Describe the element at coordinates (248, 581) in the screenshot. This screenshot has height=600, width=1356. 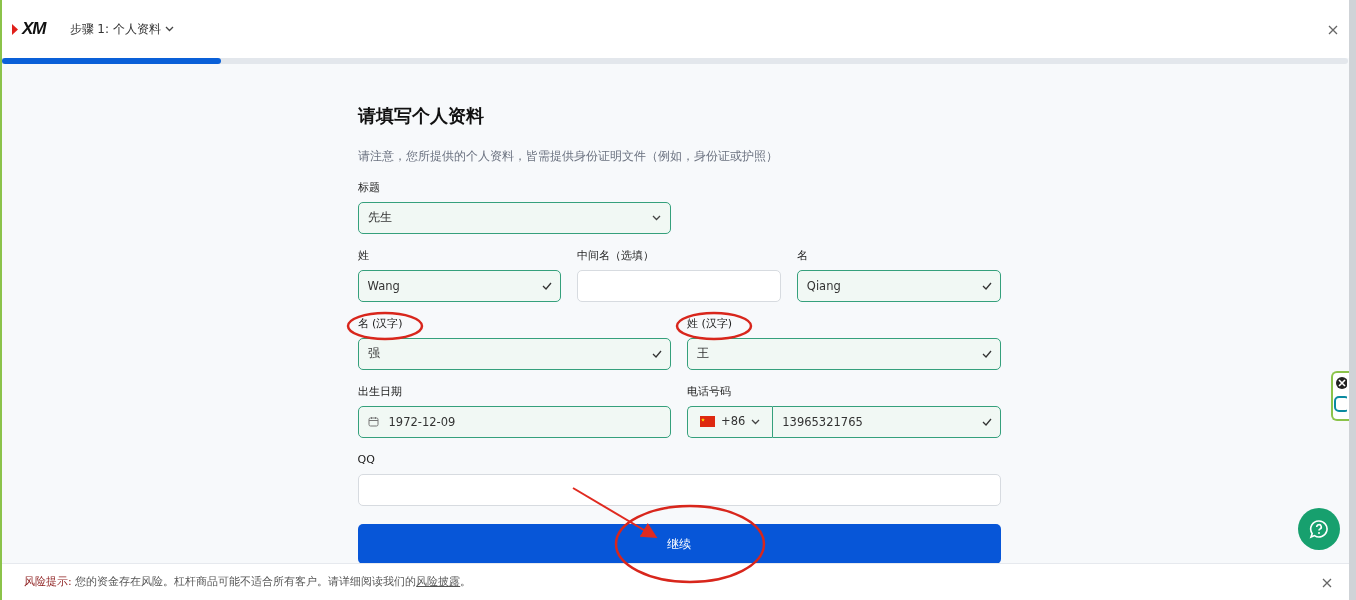
I see `risk-warning-text: 风险提示: 您的资金存在风险。杠杆商品可能不适合所有客户。请详细阅读我们的风险披露。` at that location.